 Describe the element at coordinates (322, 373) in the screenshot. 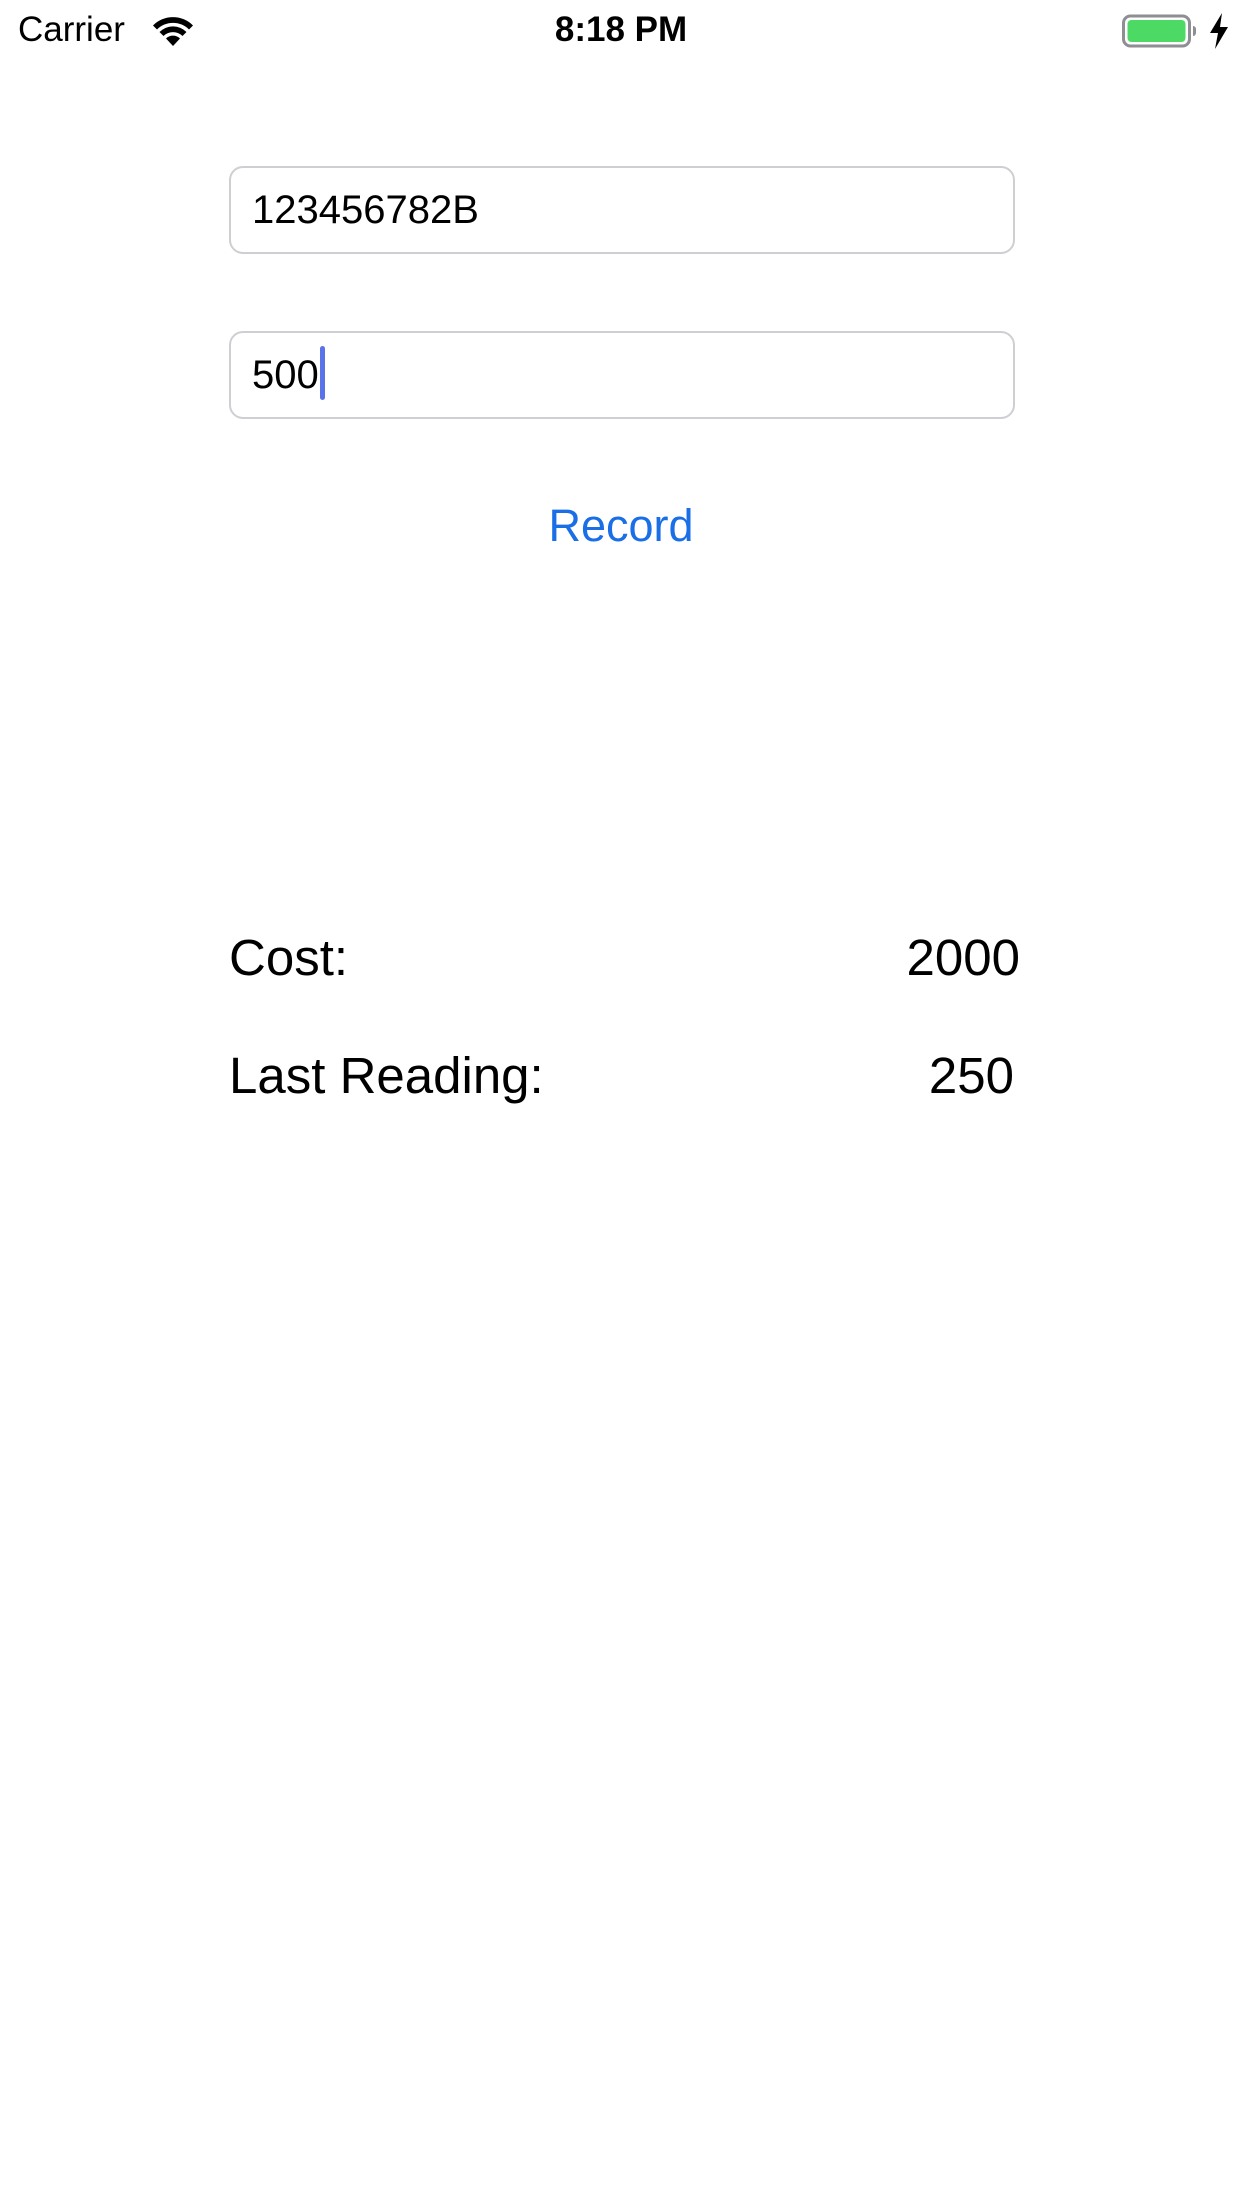

I see `text-cursor` at that location.